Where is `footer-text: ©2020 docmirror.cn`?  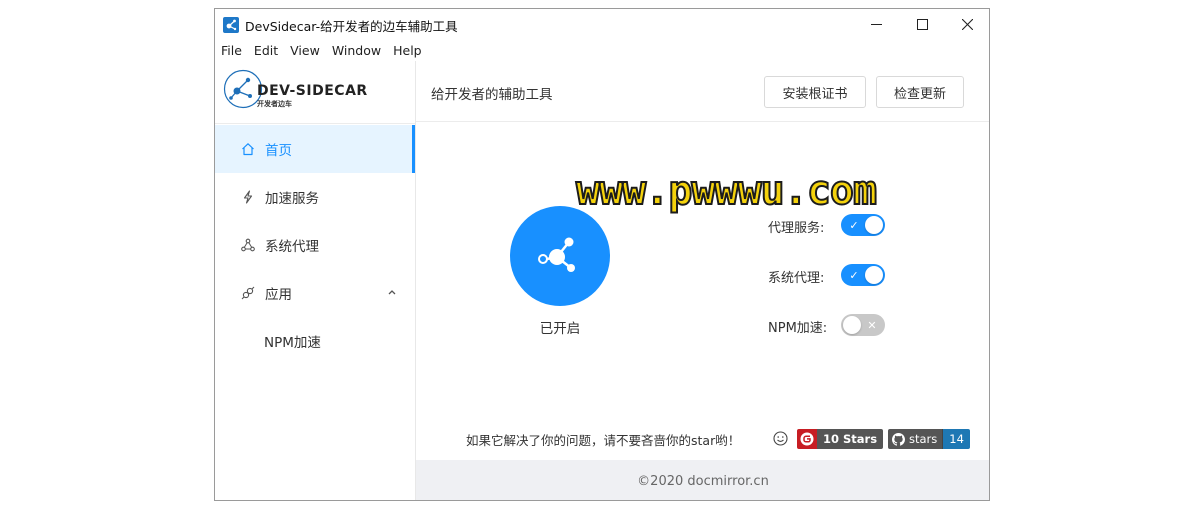
footer-text: ©2020 docmirror.cn is located at coordinates (703, 481).